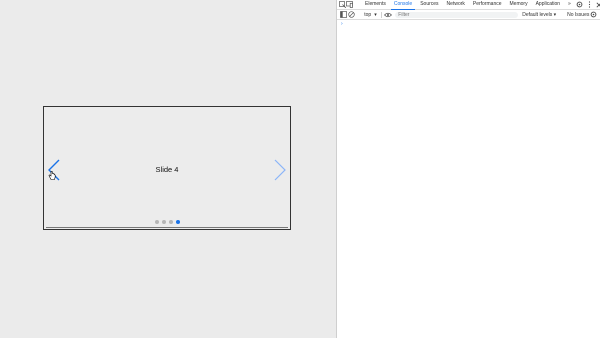 This screenshot has height=338, width=600. I want to click on slide-label: Slide 4, so click(167, 169).